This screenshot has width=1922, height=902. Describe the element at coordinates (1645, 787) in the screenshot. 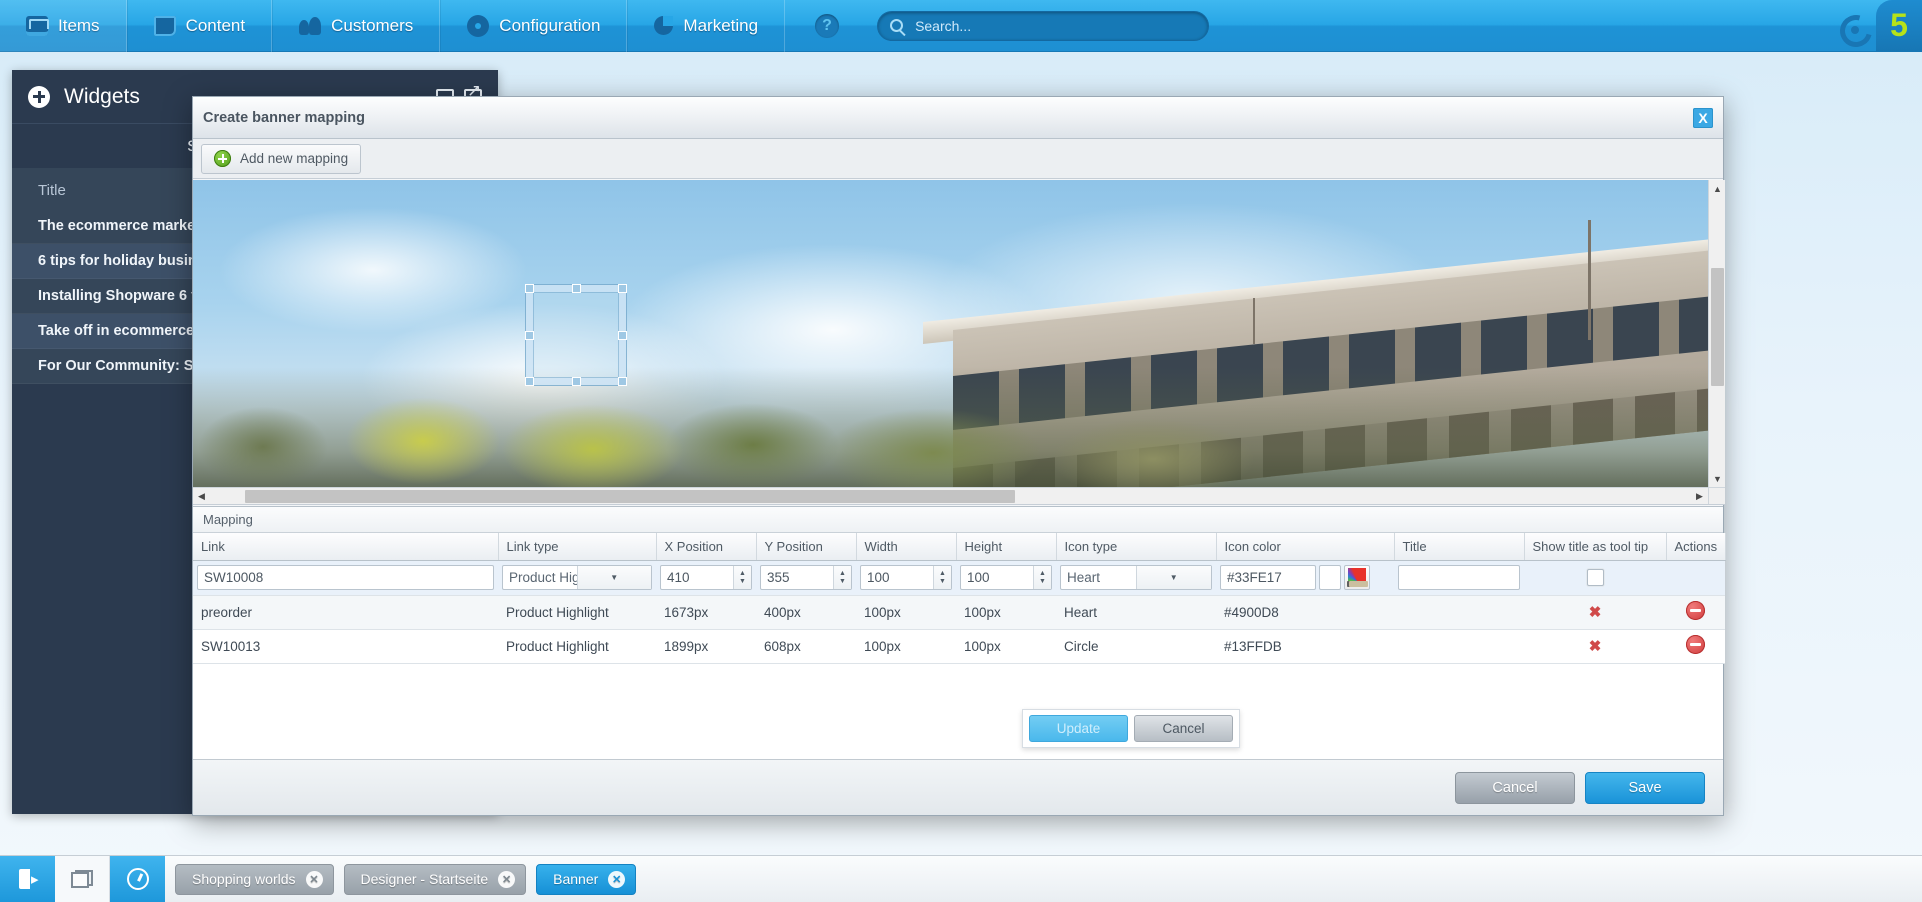

I see `save-button: Save` at that location.